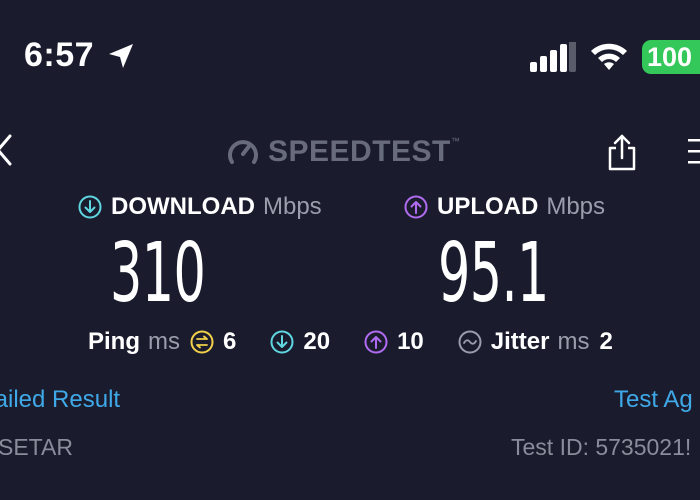  Describe the element at coordinates (609, 56) in the screenshot. I see `wifi-icon` at that location.